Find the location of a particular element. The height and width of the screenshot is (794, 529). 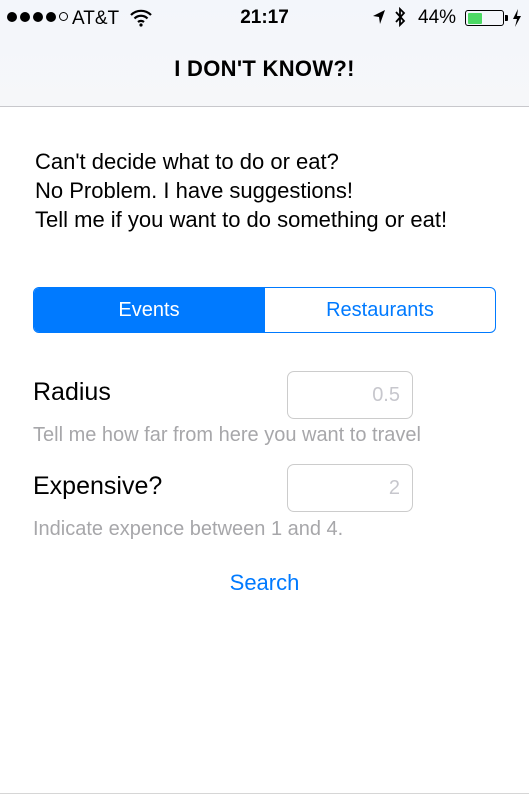

status-bar: AT&T 21:17 44% is located at coordinates (264, 18).